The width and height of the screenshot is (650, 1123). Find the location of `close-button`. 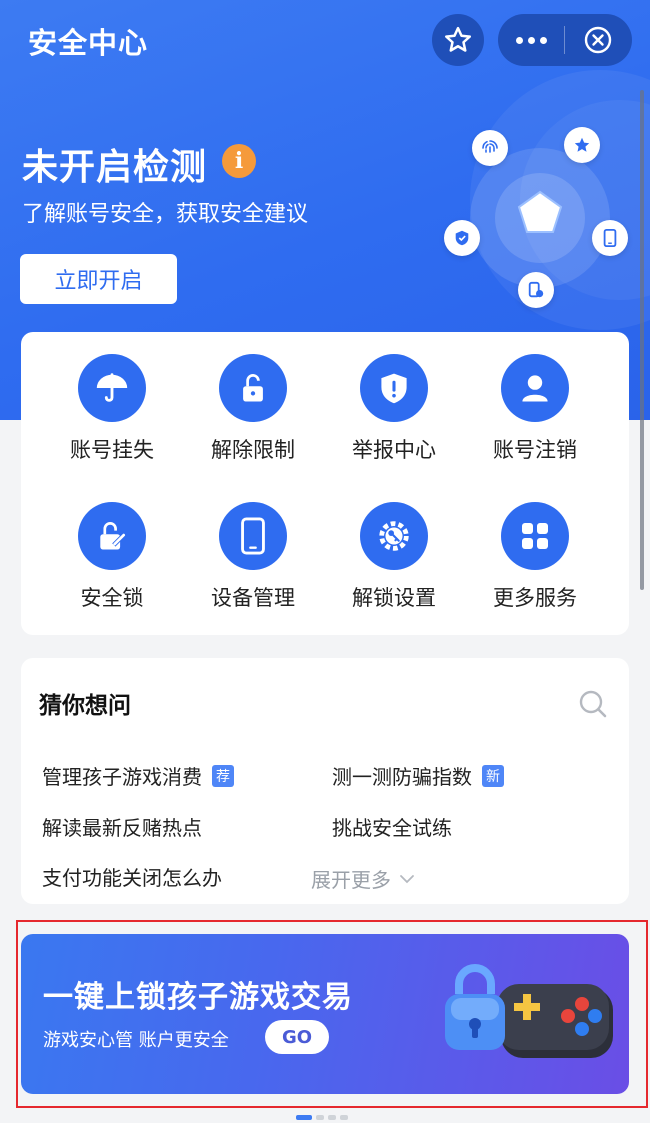

close-button is located at coordinates (598, 40).